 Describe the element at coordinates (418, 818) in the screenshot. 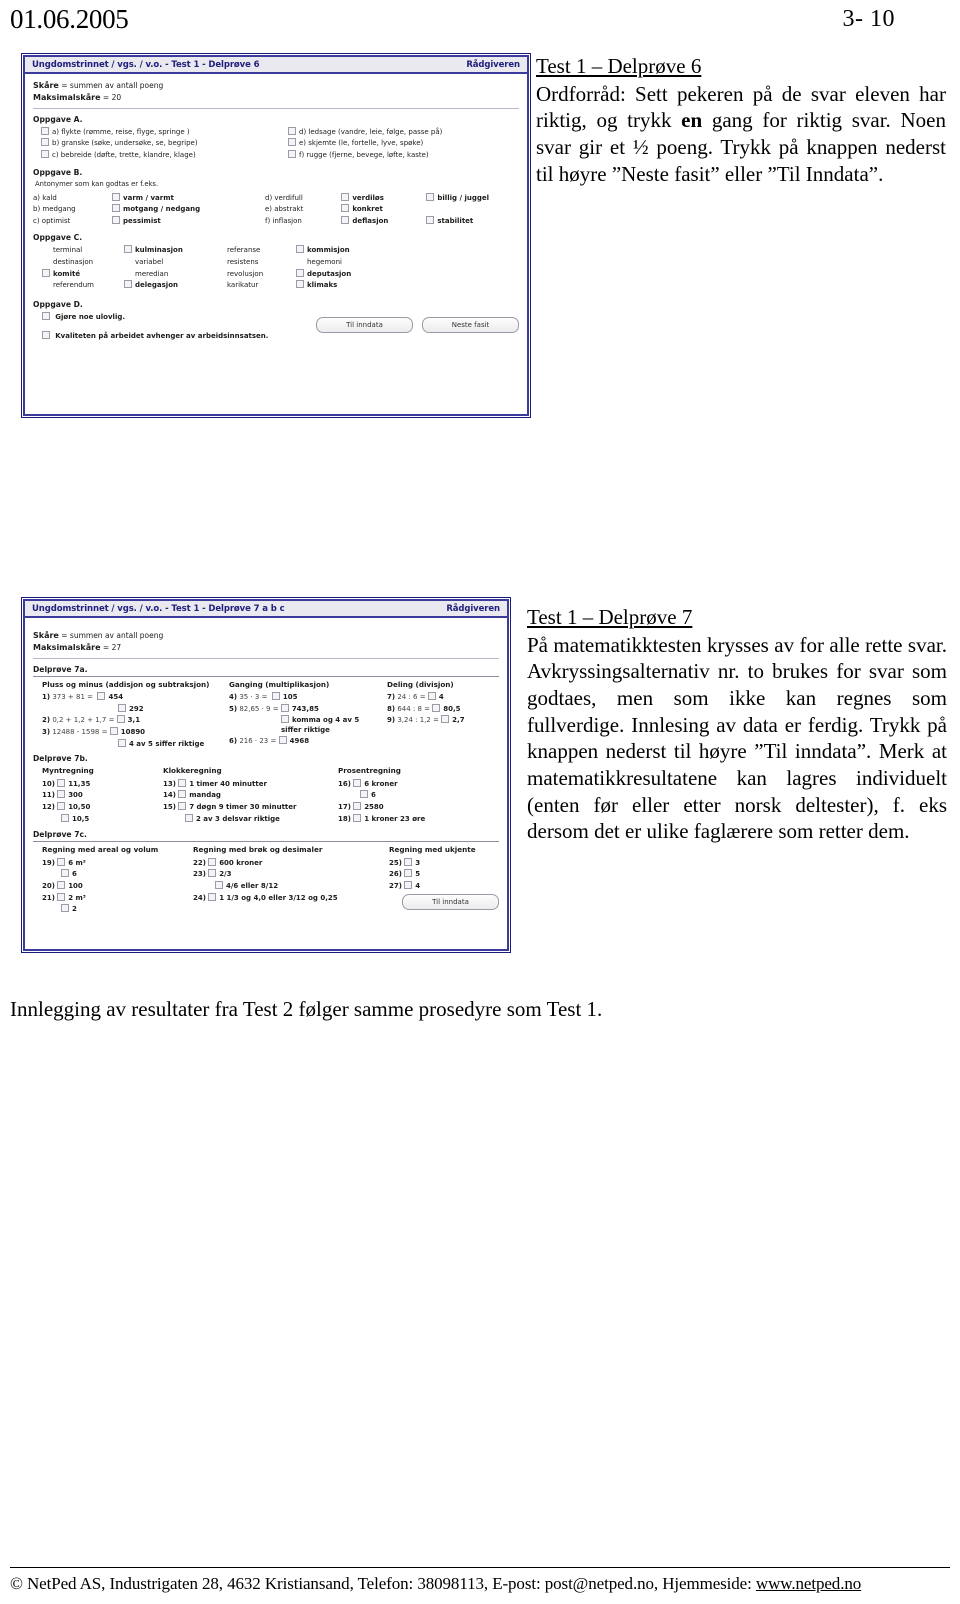

I see `math-row: 18) 1 kroner 23 øre` at that location.